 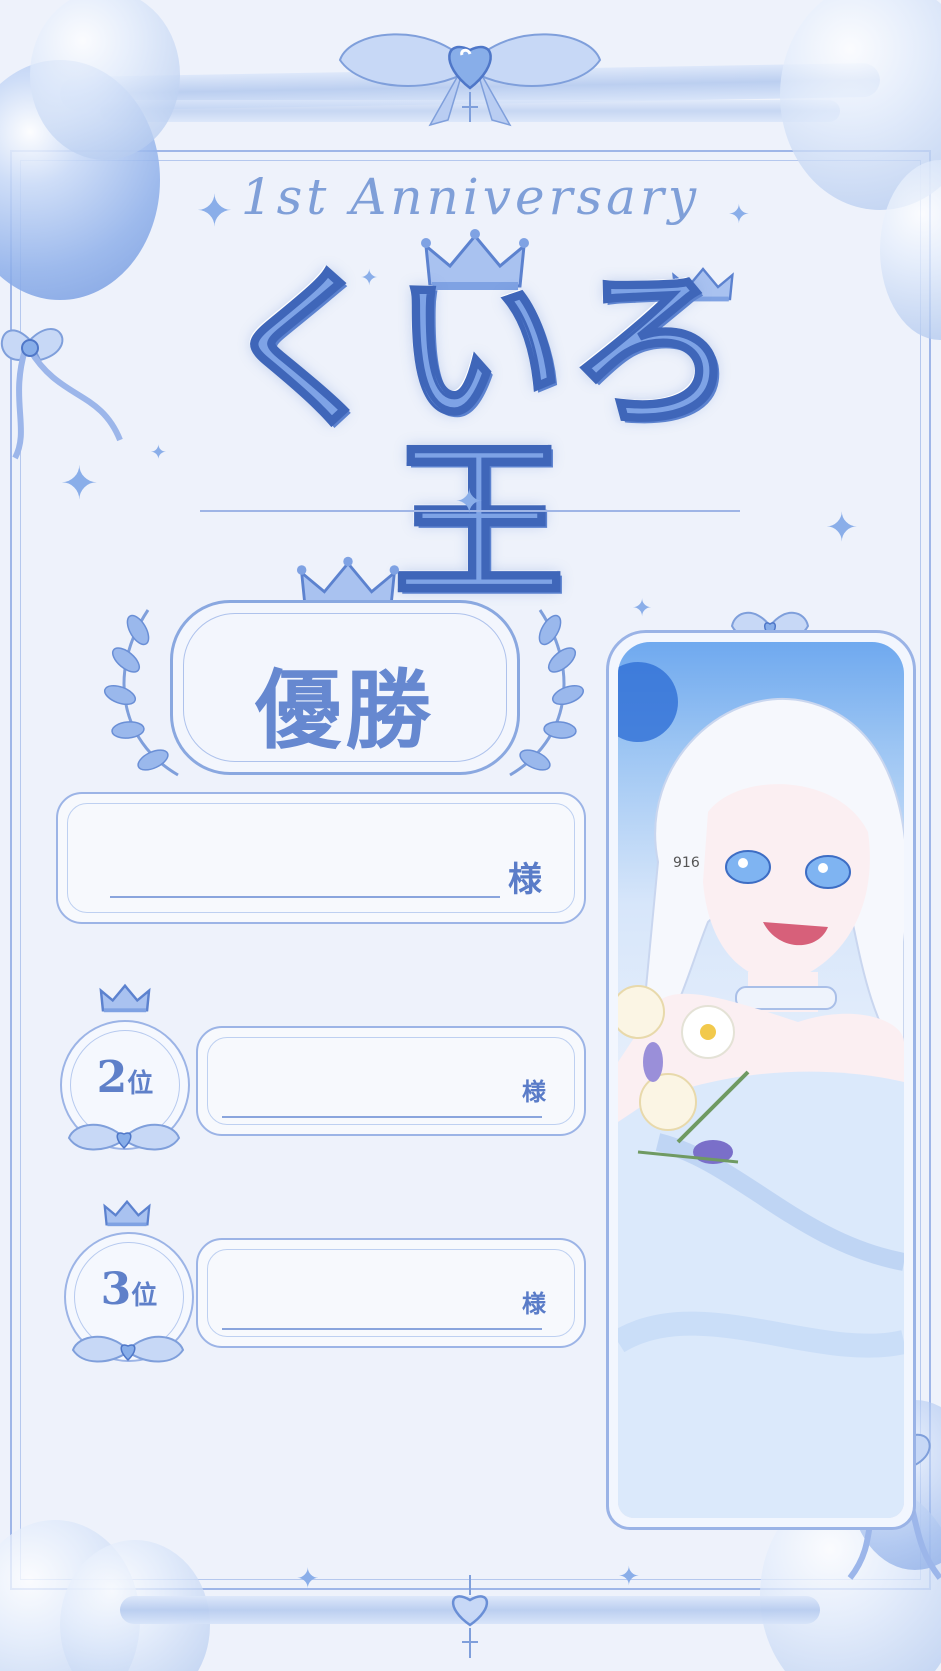 What do you see at coordinates (479, 436) in the screenshot?
I see `event-title: くいろ王` at bounding box center [479, 436].